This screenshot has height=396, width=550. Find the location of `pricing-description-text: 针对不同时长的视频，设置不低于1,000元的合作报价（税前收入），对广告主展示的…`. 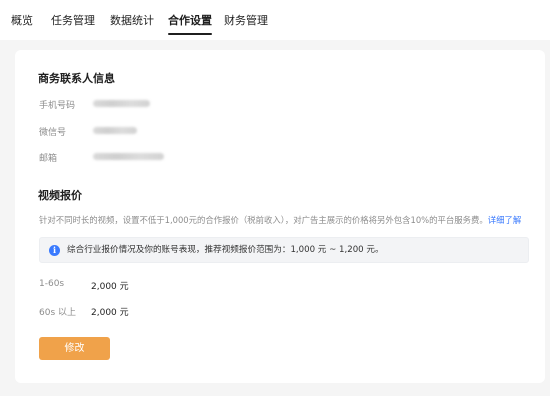

pricing-description-text: 针对不同时长的视频，设置不低于1,000元的合作报价（税前收入），对广告主展示的… is located at coordinates (263, 220).